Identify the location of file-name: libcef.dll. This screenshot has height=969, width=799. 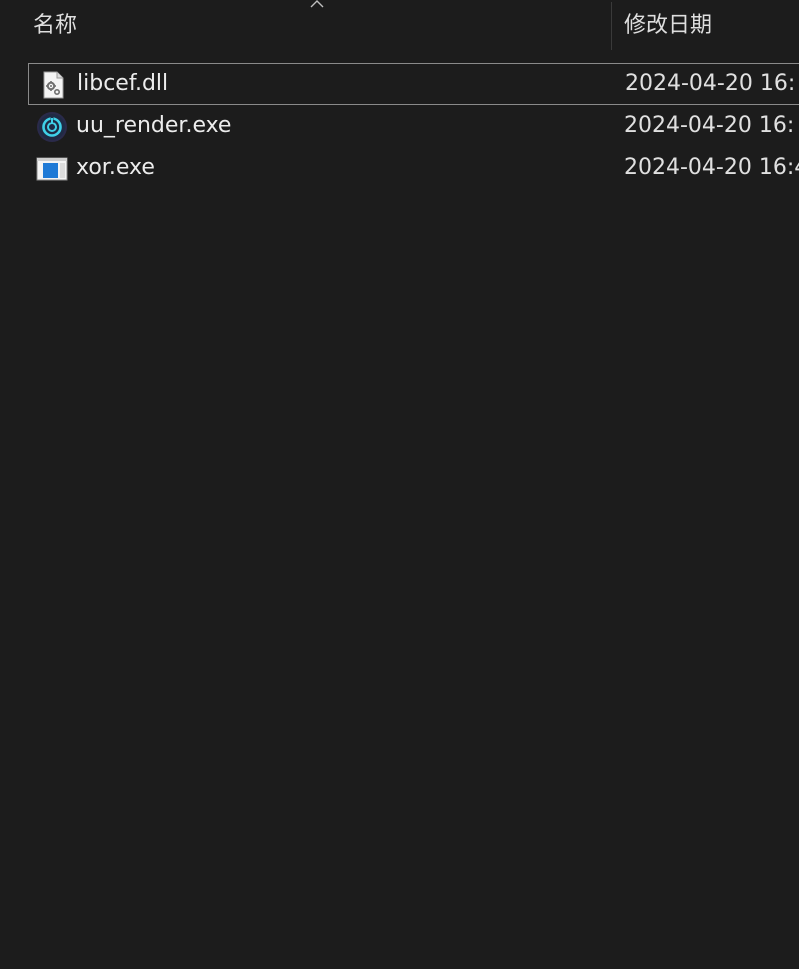
(123, 83).